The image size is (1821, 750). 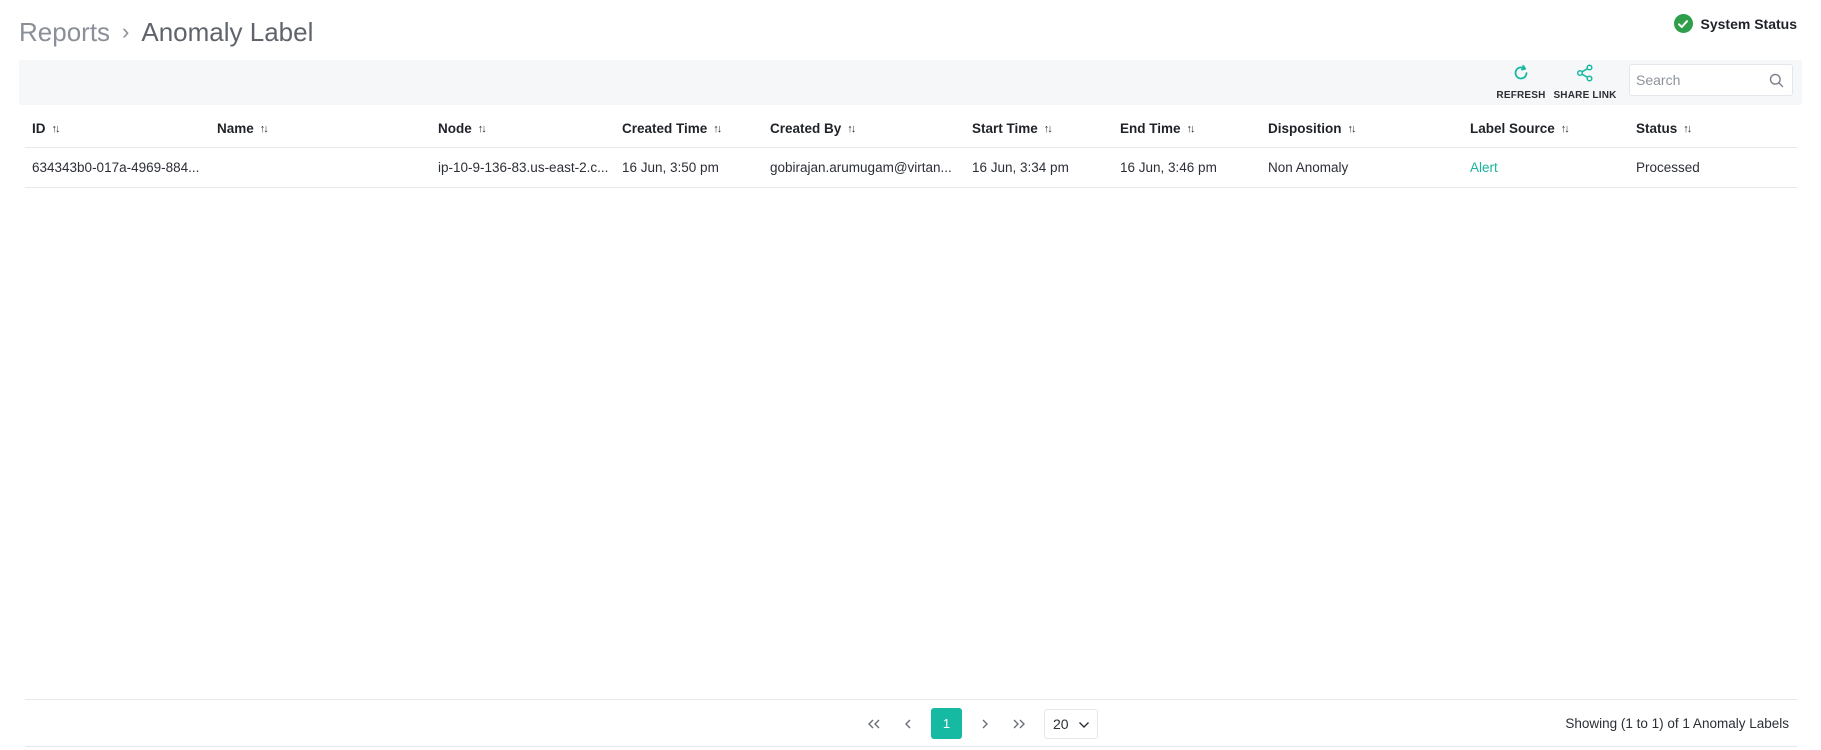 What do you see at coordinates (1061, 723) in the screenshot?
I see `page-size-value: 20` at bounding box center [1061, 723].